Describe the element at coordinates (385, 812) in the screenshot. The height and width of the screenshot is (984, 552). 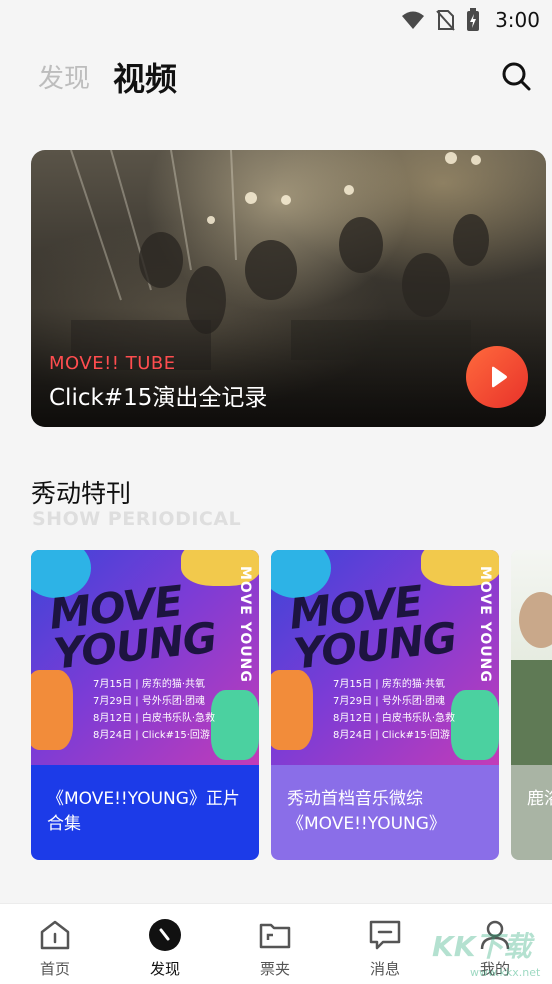
I see `card-caption: 秀动首档音乐微综《MOVE!!YOUNG》` at that location.